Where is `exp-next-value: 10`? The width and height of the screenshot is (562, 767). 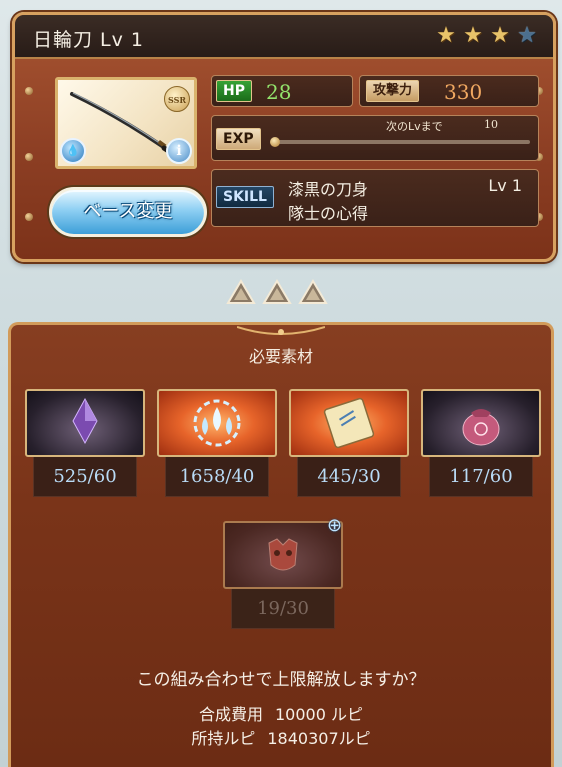
exp-next-value: 10 is located at coordinates (491, 124).